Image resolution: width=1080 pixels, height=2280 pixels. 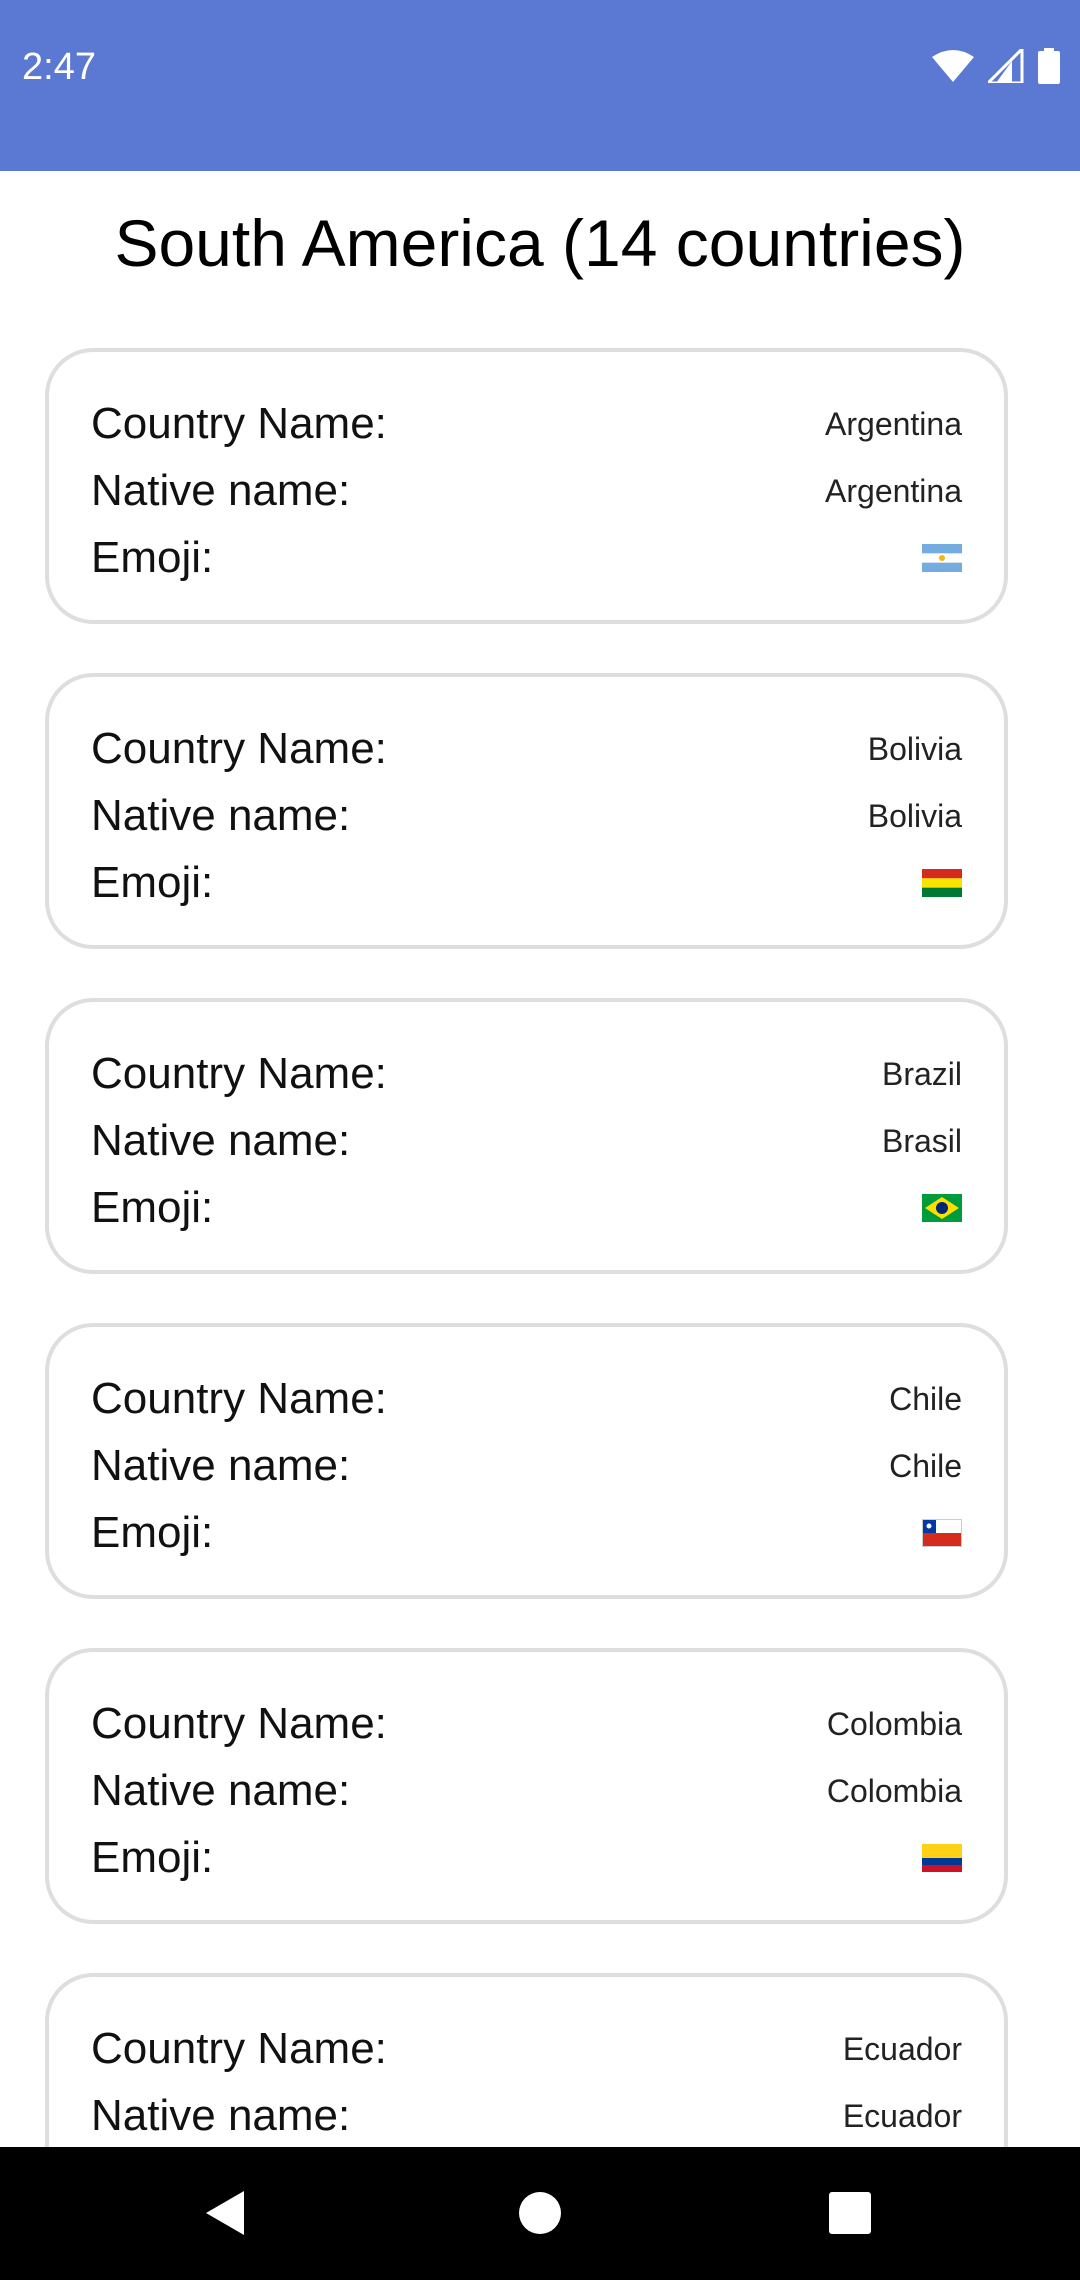 What do you see at coordinates (942, 558) in the screenshot?
I see `argentina-flag-icon` at bounding box center [942, 558].